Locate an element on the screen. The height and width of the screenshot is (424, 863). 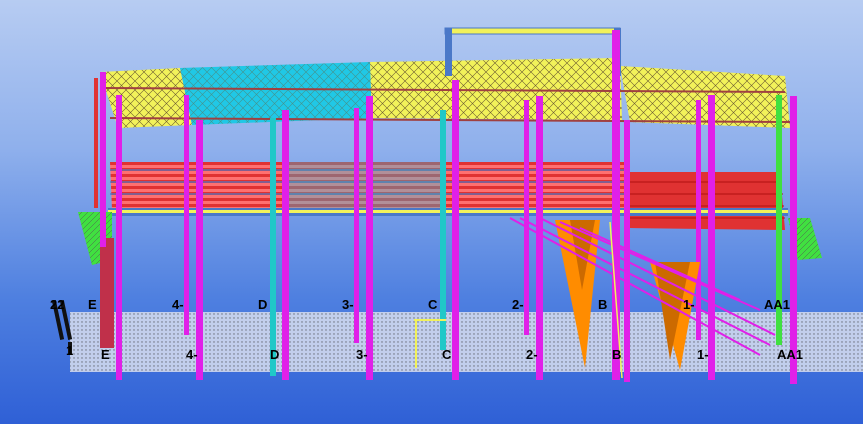
grid-label-front-b: B is located at coordinates (617, 354).